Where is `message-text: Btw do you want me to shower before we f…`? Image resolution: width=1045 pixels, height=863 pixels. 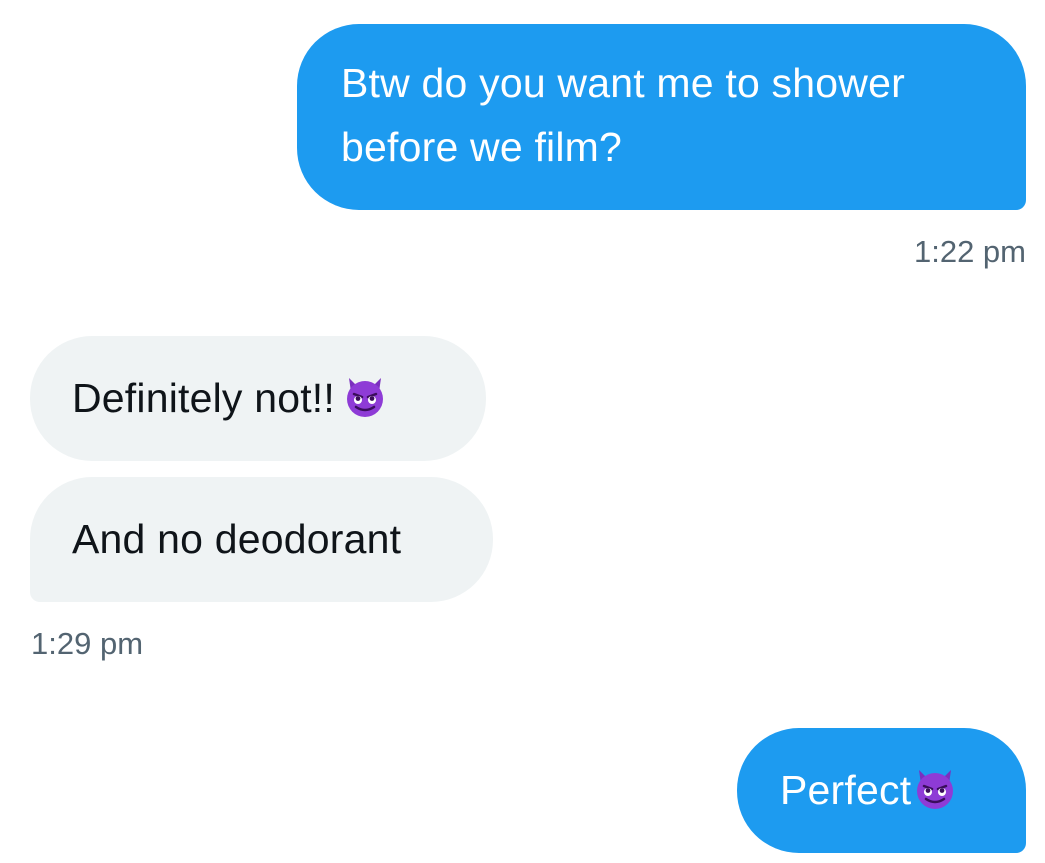 message-text: Btw do you want me to shower before we f… is located at coordinates (623, 115).